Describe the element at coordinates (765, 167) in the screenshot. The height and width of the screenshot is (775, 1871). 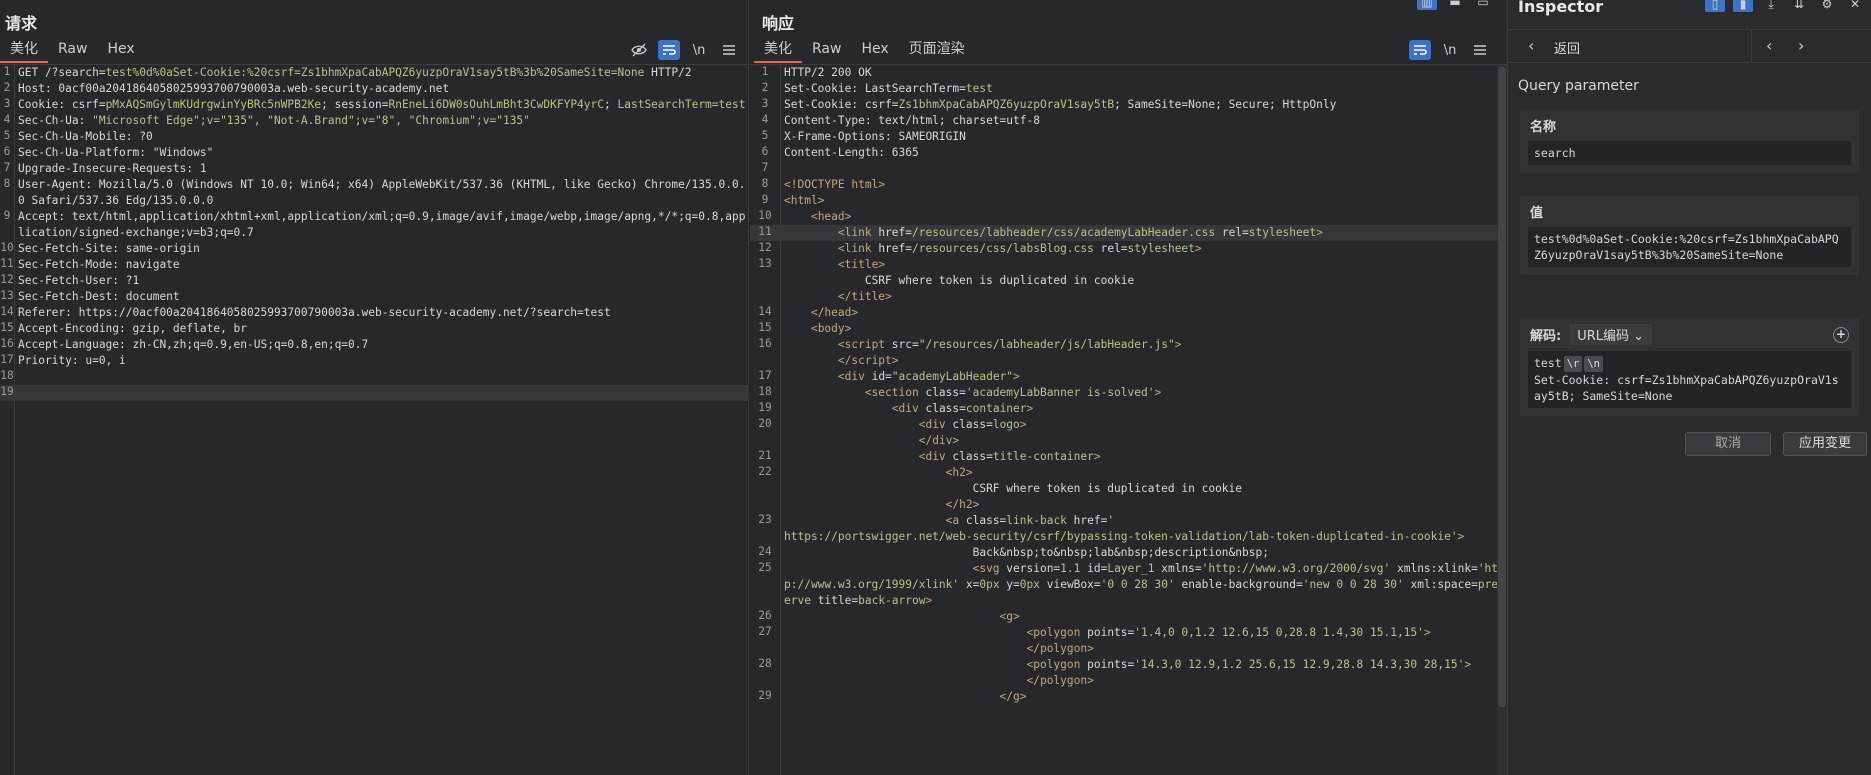
I see `line-number: 7` at that location.